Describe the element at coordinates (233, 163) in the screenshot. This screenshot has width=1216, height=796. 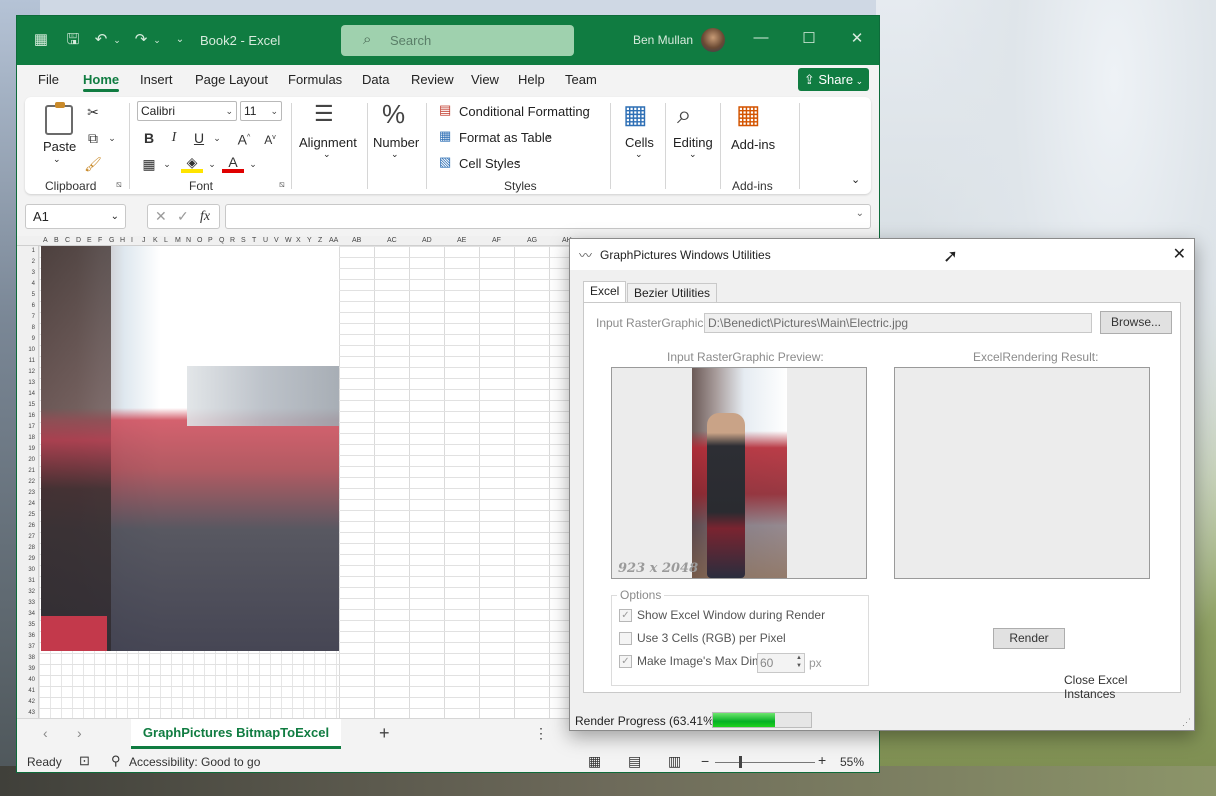
I see `font-color-icon: A` at that location.